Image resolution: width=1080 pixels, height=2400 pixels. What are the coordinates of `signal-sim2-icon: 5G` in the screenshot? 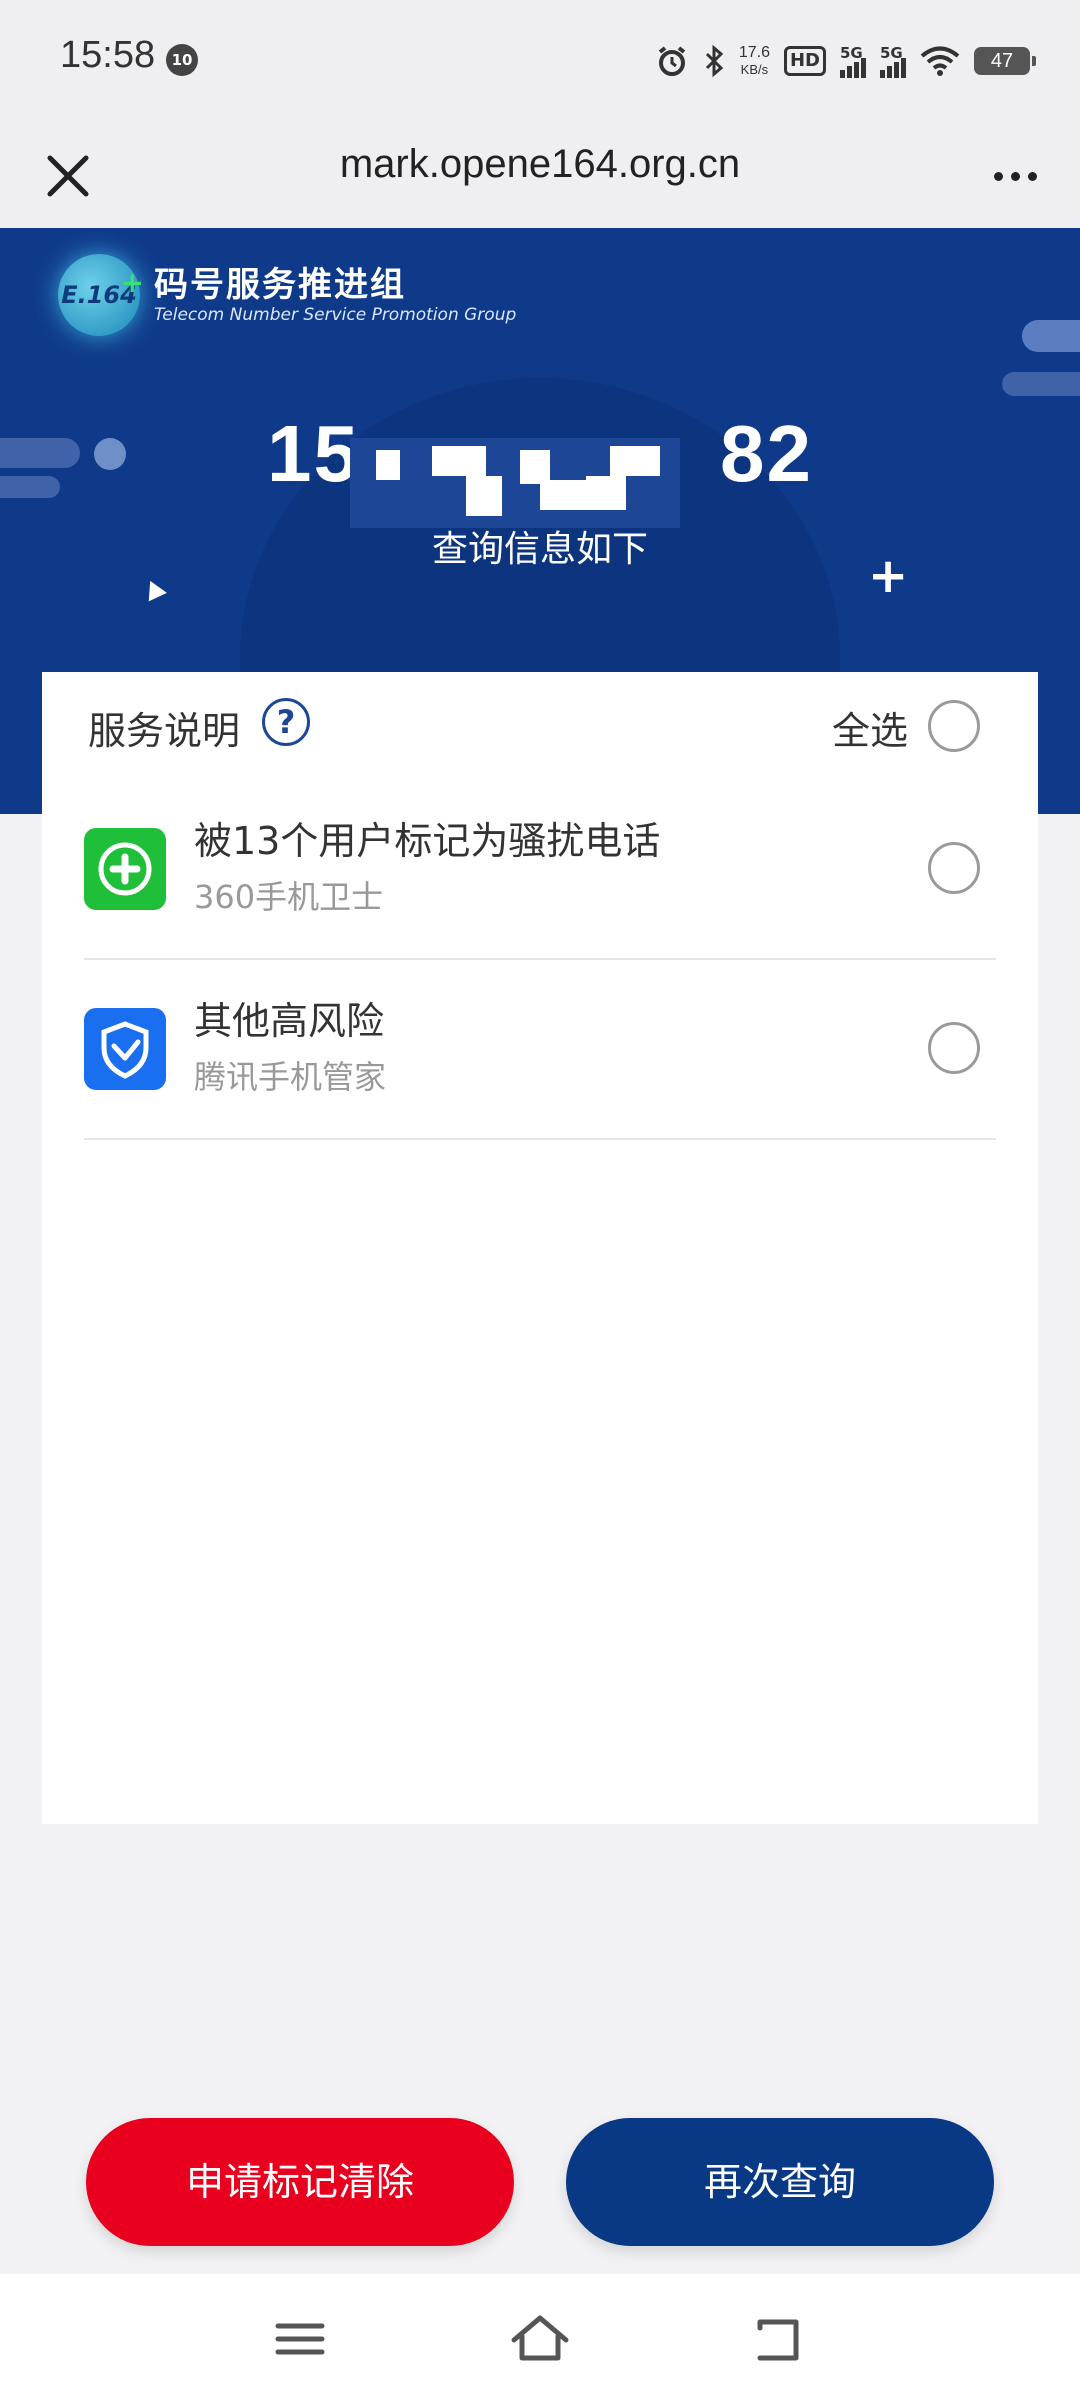 It's located at (893, 61).